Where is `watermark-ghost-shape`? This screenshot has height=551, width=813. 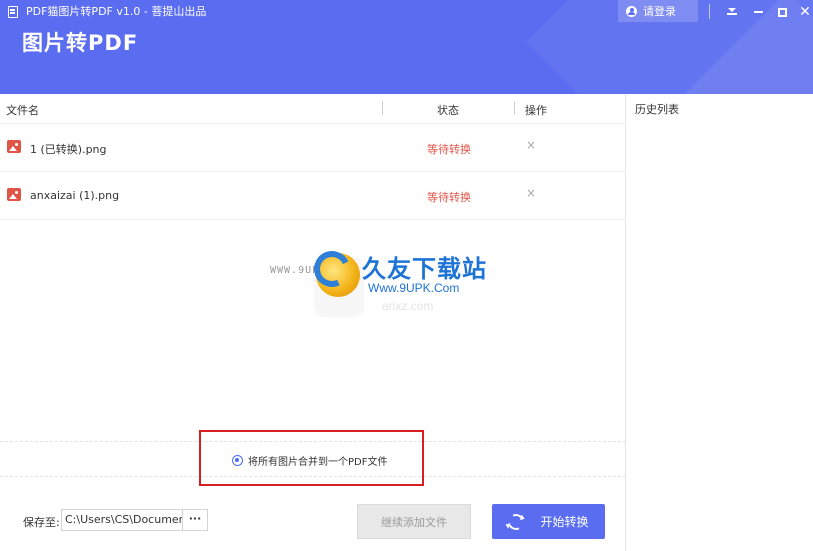 watermark-ghost-shape is located at coordinates (339, 287).